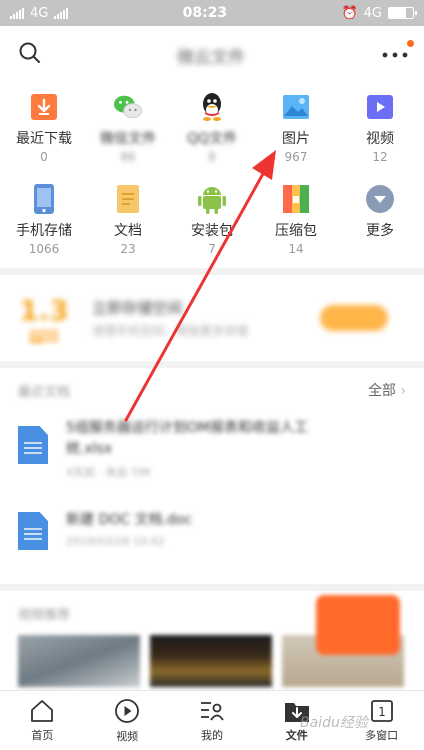  I want to click on view-all-link: 全部 ›, so click(387, 390).